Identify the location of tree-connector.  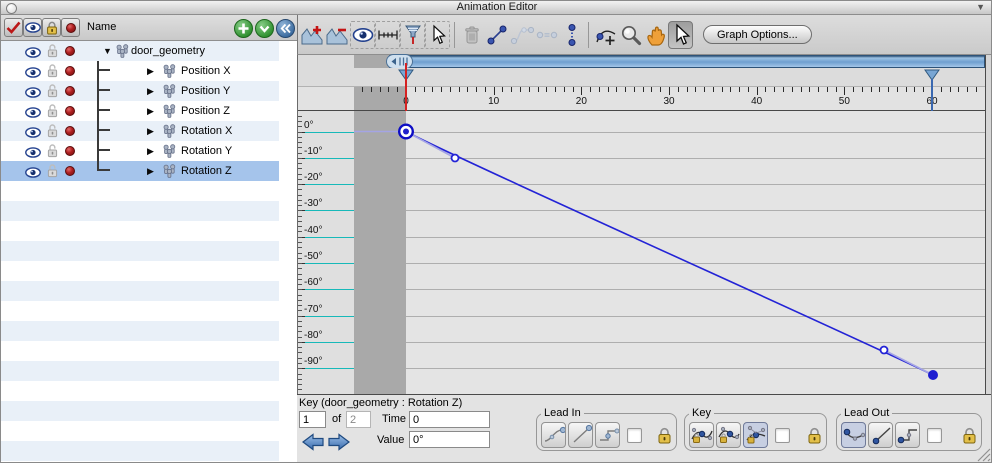
(103, 166).